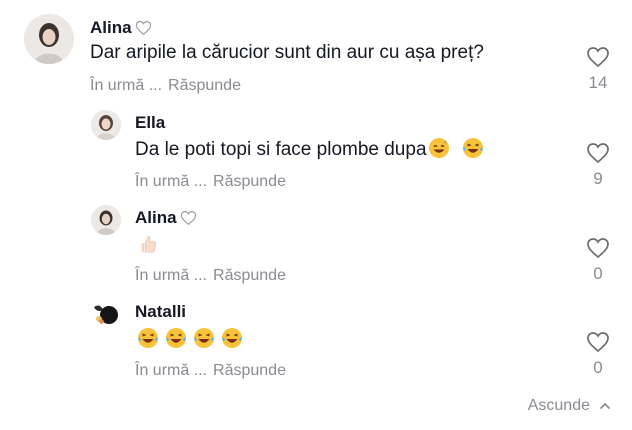 The height and width of the screenshot is (430, 632). What do you see at coordinates (598, 82) in the screenshot?
I see `like-count: 14` at bounding box center [598, 82].